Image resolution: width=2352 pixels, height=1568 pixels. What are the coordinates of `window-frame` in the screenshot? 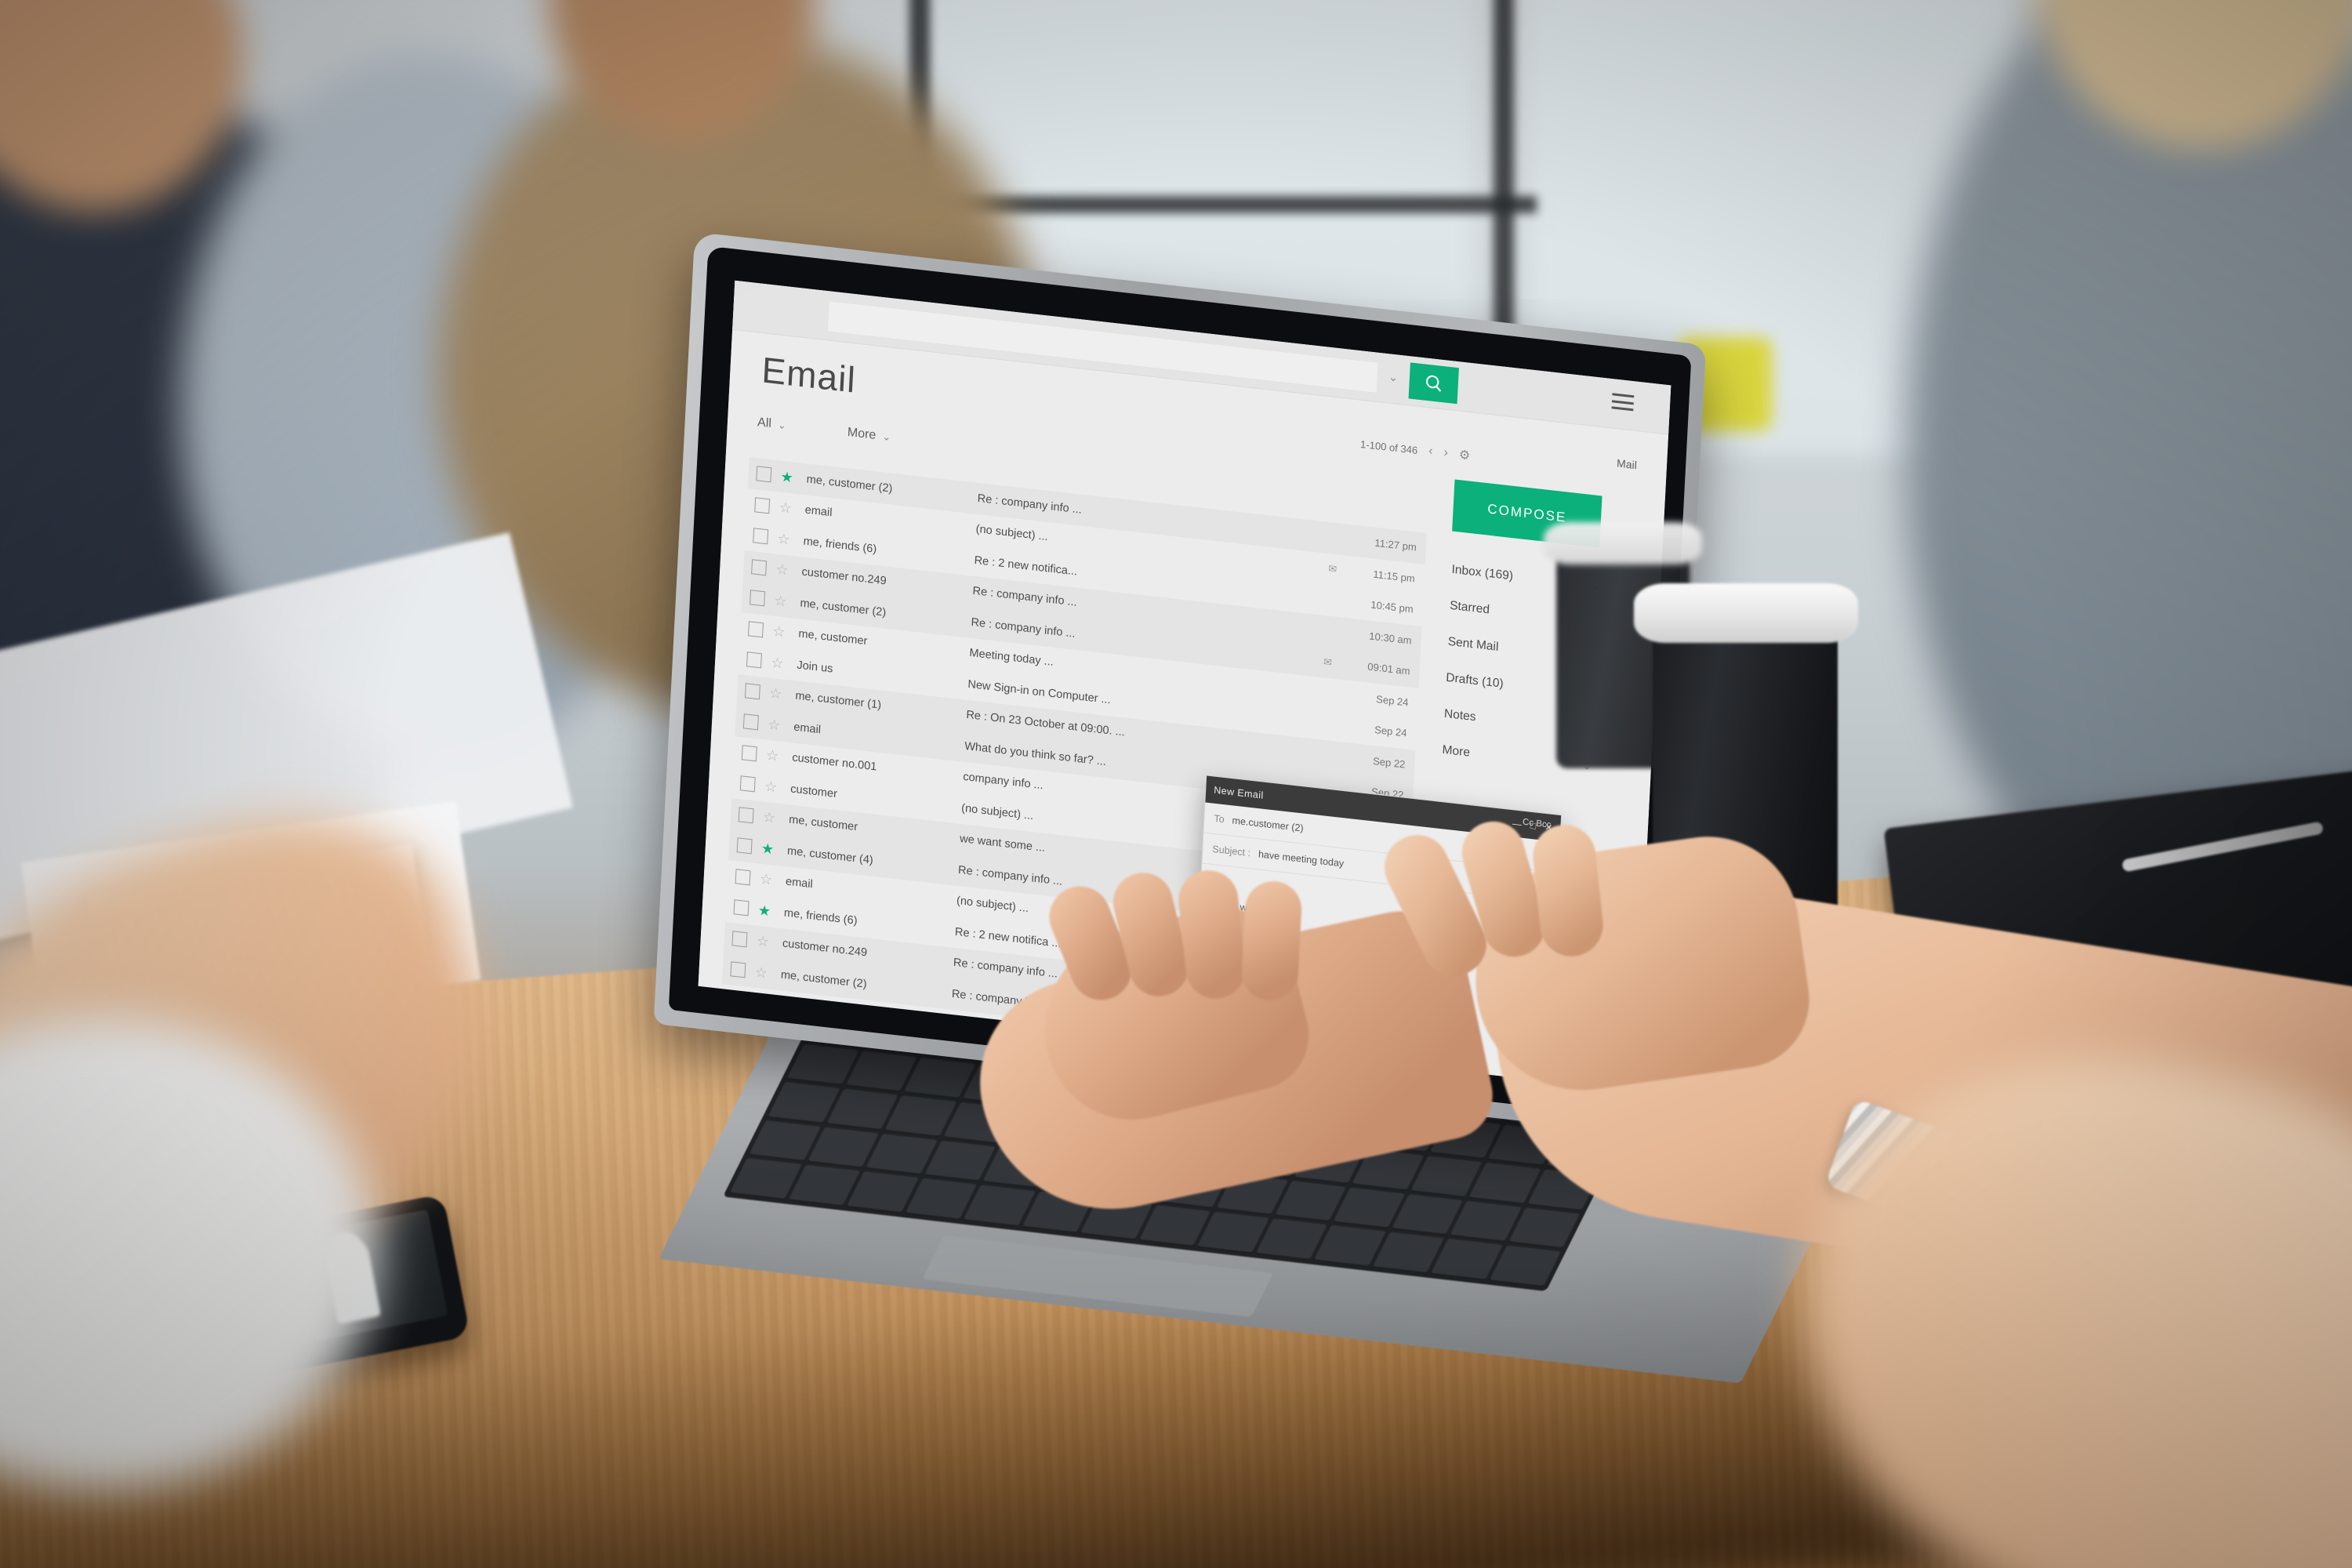 It's located at (1504, 258).